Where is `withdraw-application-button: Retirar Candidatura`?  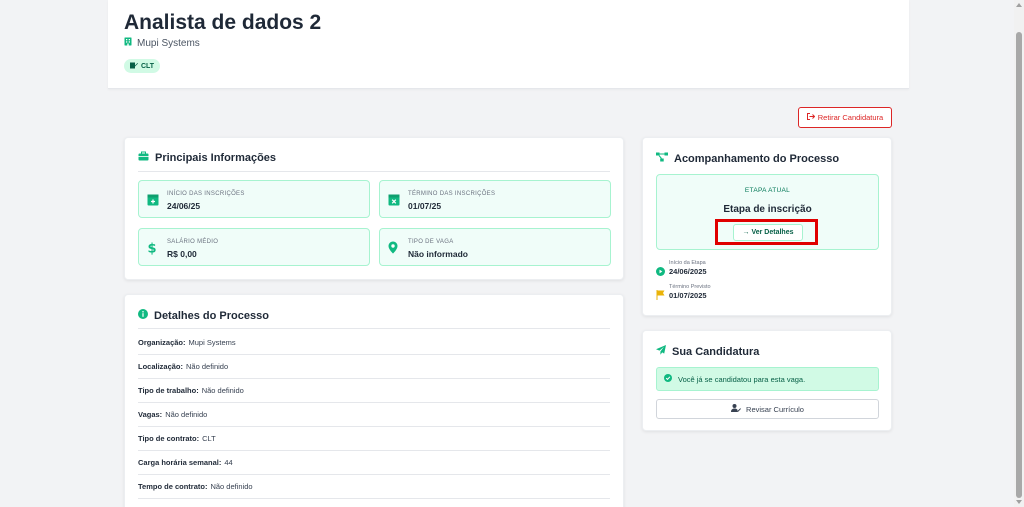 withdraw-application-button: Retirar Candidatura is located at coordinates (845, 117).